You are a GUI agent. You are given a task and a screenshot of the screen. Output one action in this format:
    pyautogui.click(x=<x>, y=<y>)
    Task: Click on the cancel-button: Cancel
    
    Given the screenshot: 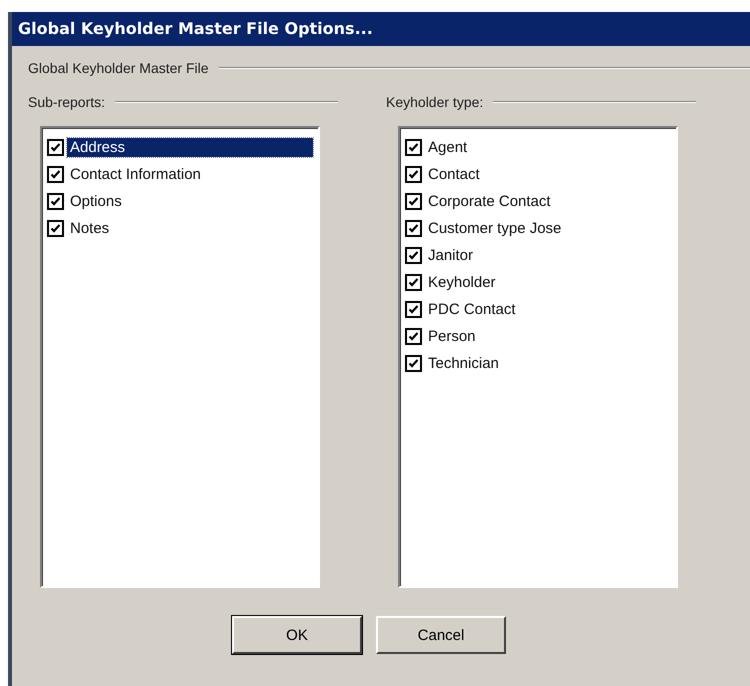 What is the action you would take?
    pyautogui.click(x=441, y=635)
    